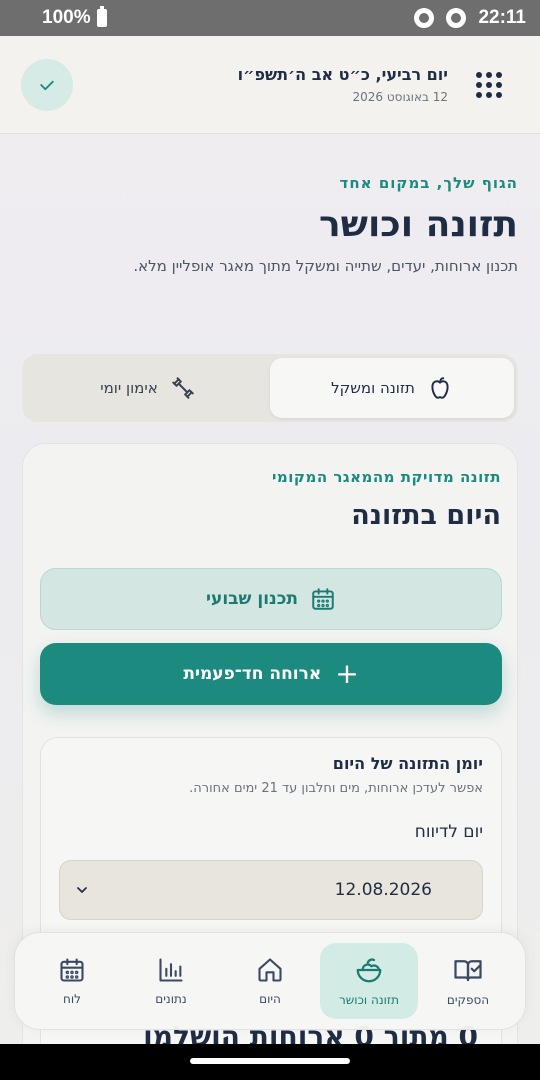  I want to click on page-title: תזונה וכושר, so click(418, 224).